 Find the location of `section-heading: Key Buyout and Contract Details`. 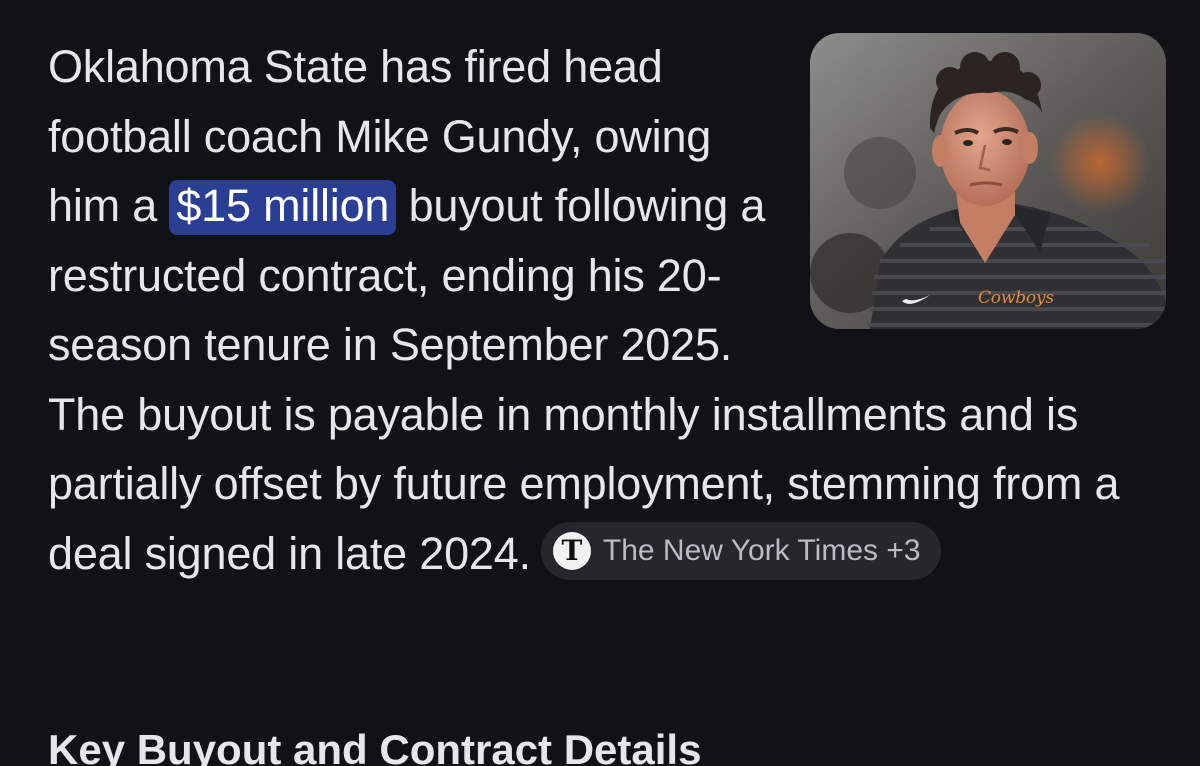

section-heading: Key Buyout and Contract Details is located at coordinates (375, 746).